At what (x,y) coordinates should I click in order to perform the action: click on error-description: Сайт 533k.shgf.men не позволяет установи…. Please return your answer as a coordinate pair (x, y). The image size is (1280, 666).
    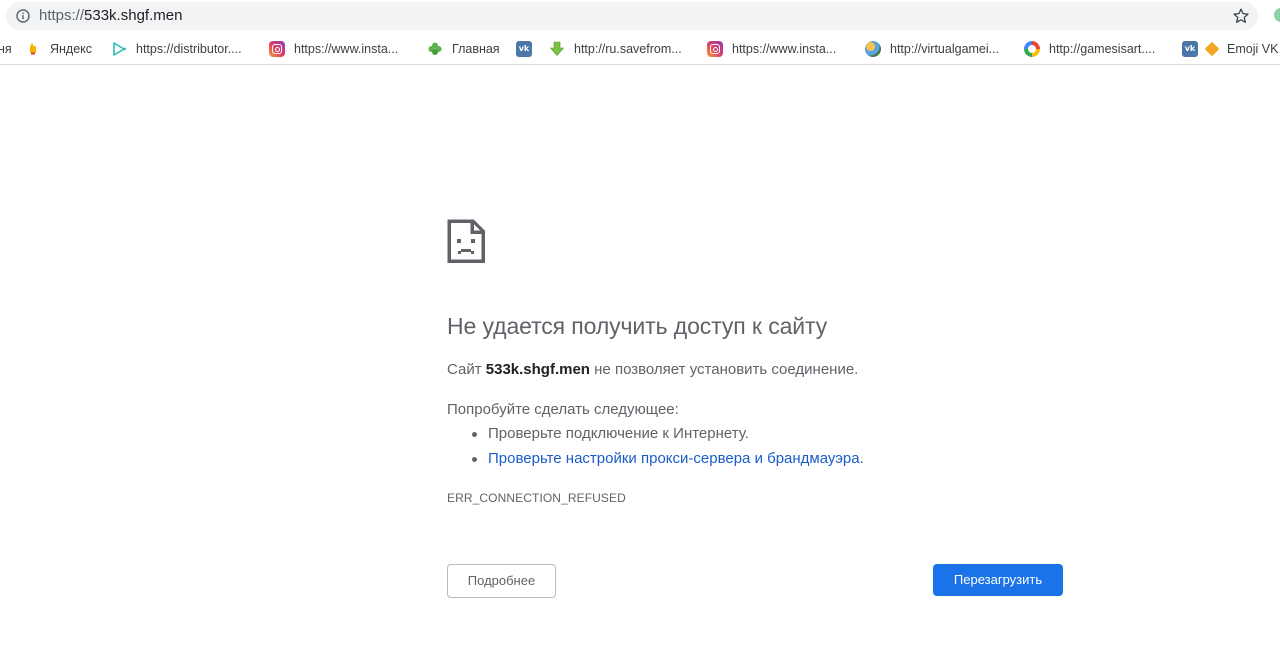
    Looking at the image, I should click on (652, 370).